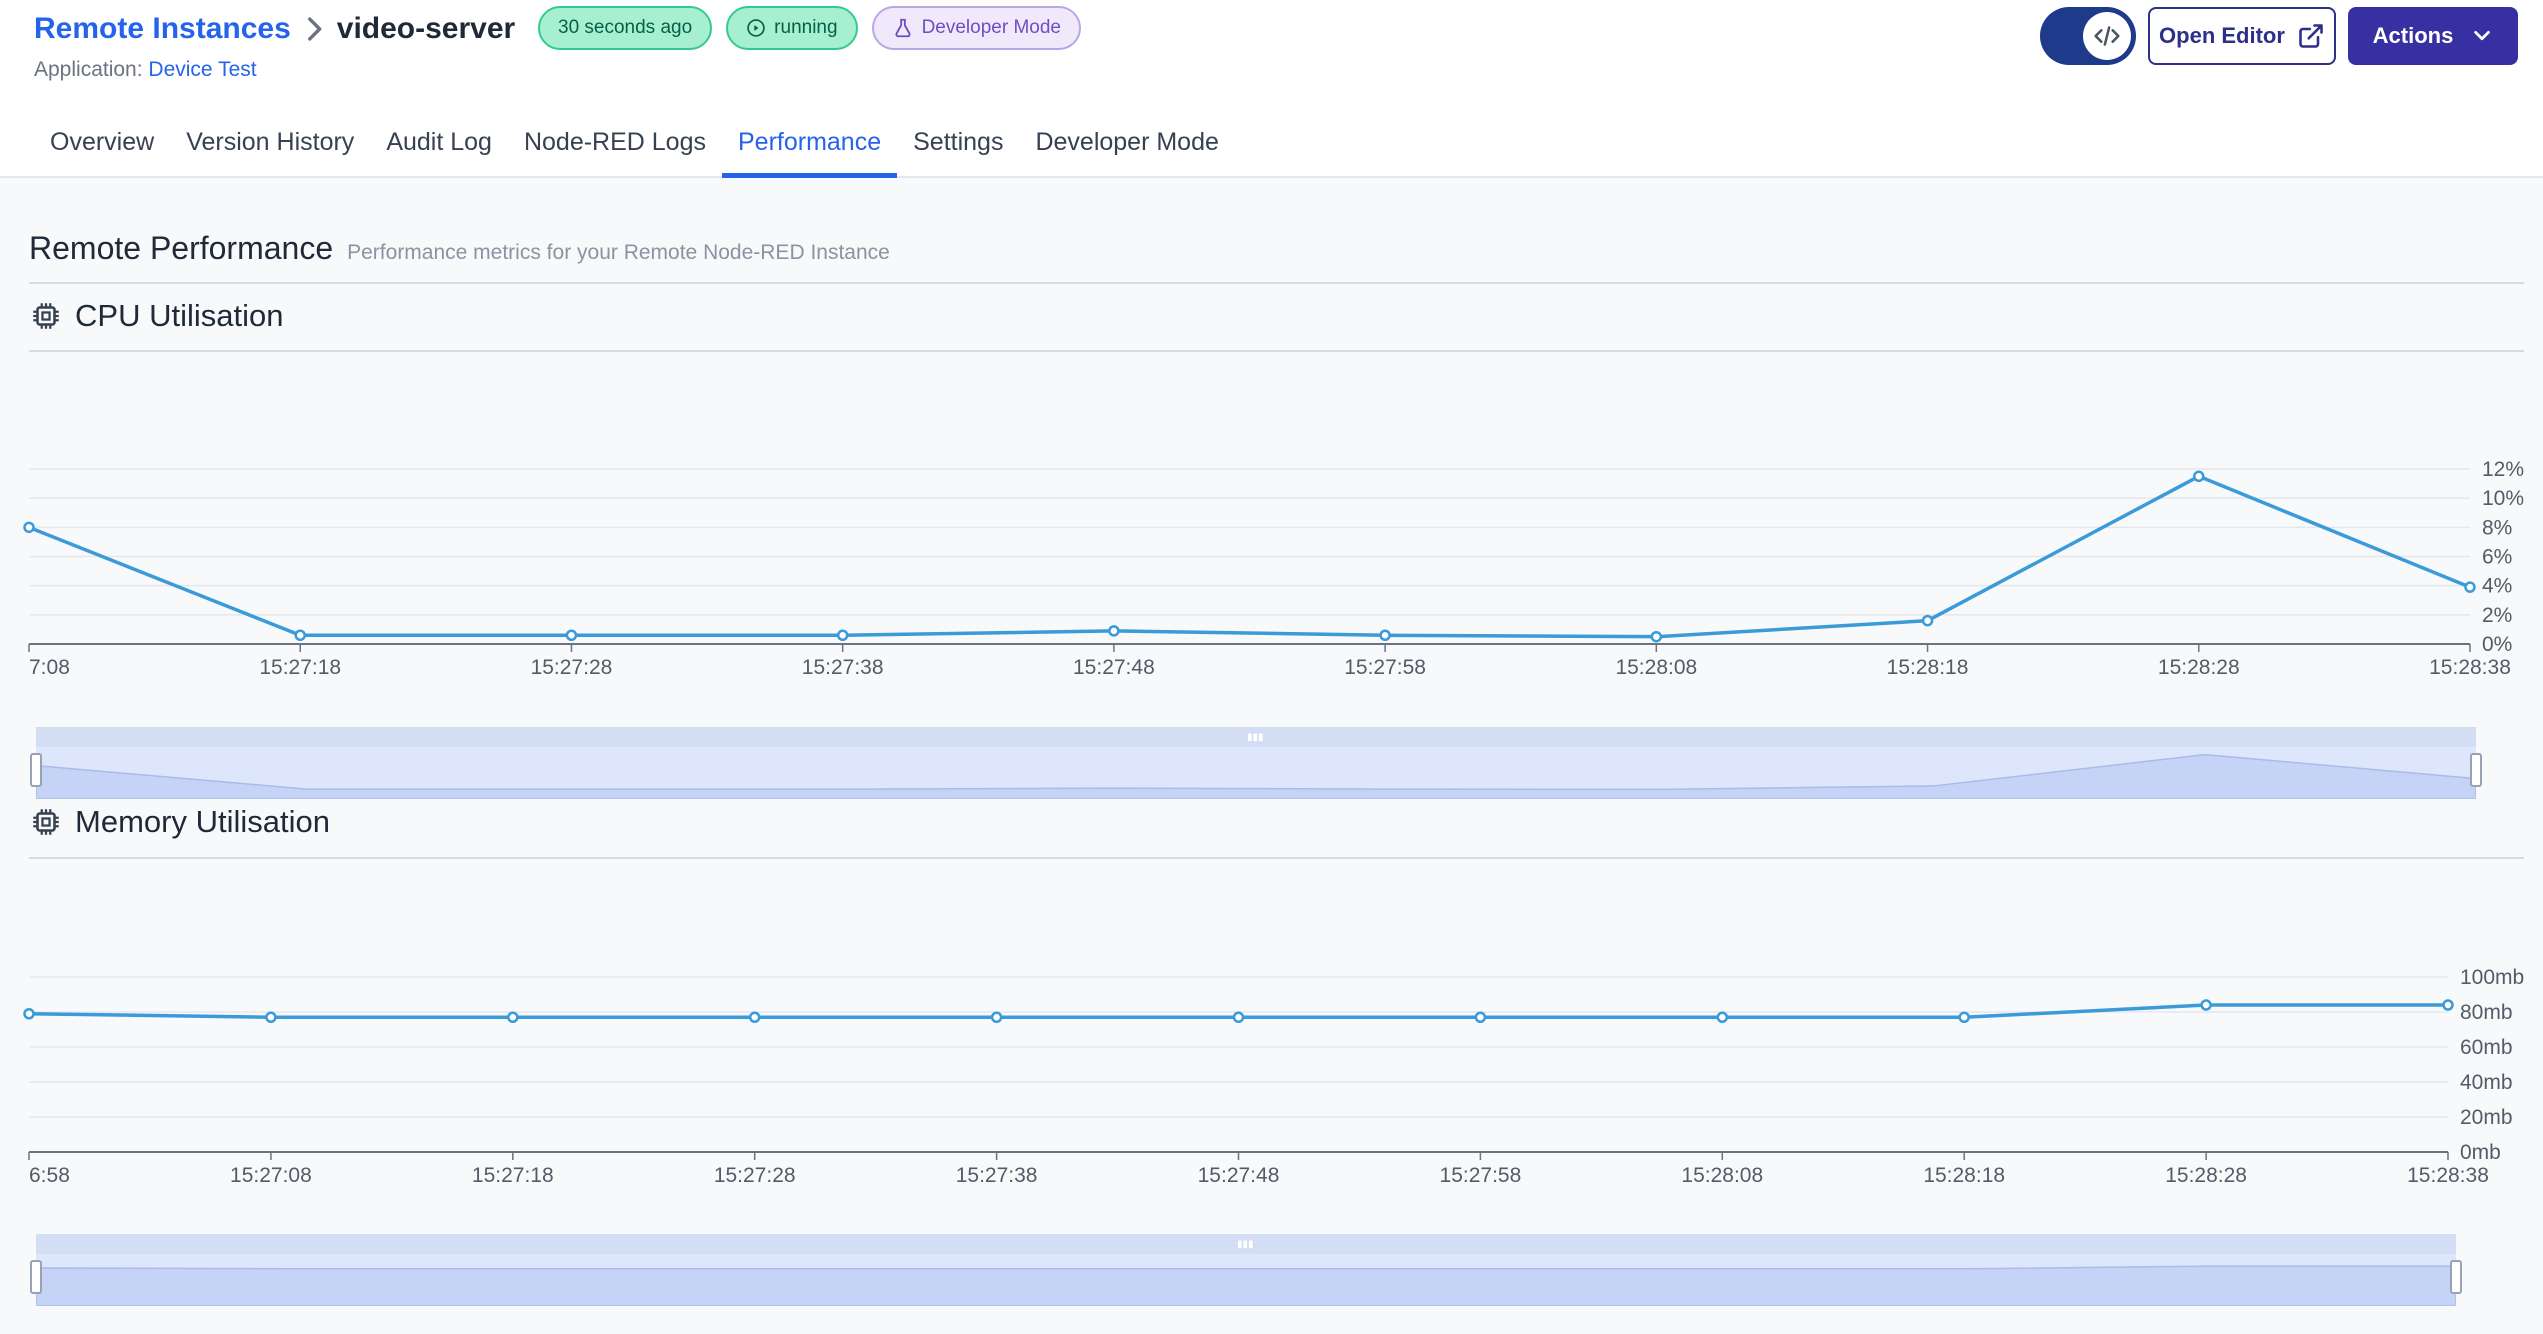  I want to click on tab-overview: Overview, so click(102, 147).